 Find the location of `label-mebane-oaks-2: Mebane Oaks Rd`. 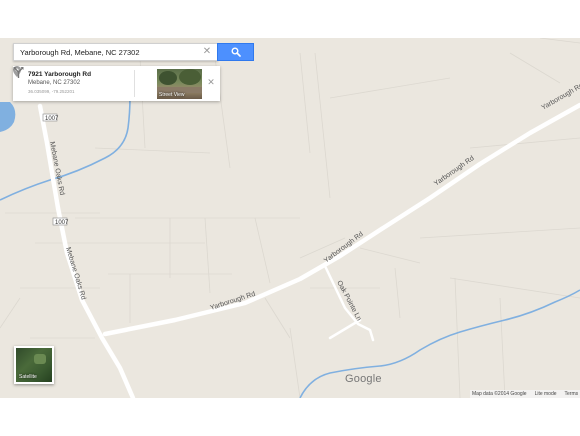

label-mebane-oaks-2: Mebane Oaks Rd is located at coordinates (75, 274).